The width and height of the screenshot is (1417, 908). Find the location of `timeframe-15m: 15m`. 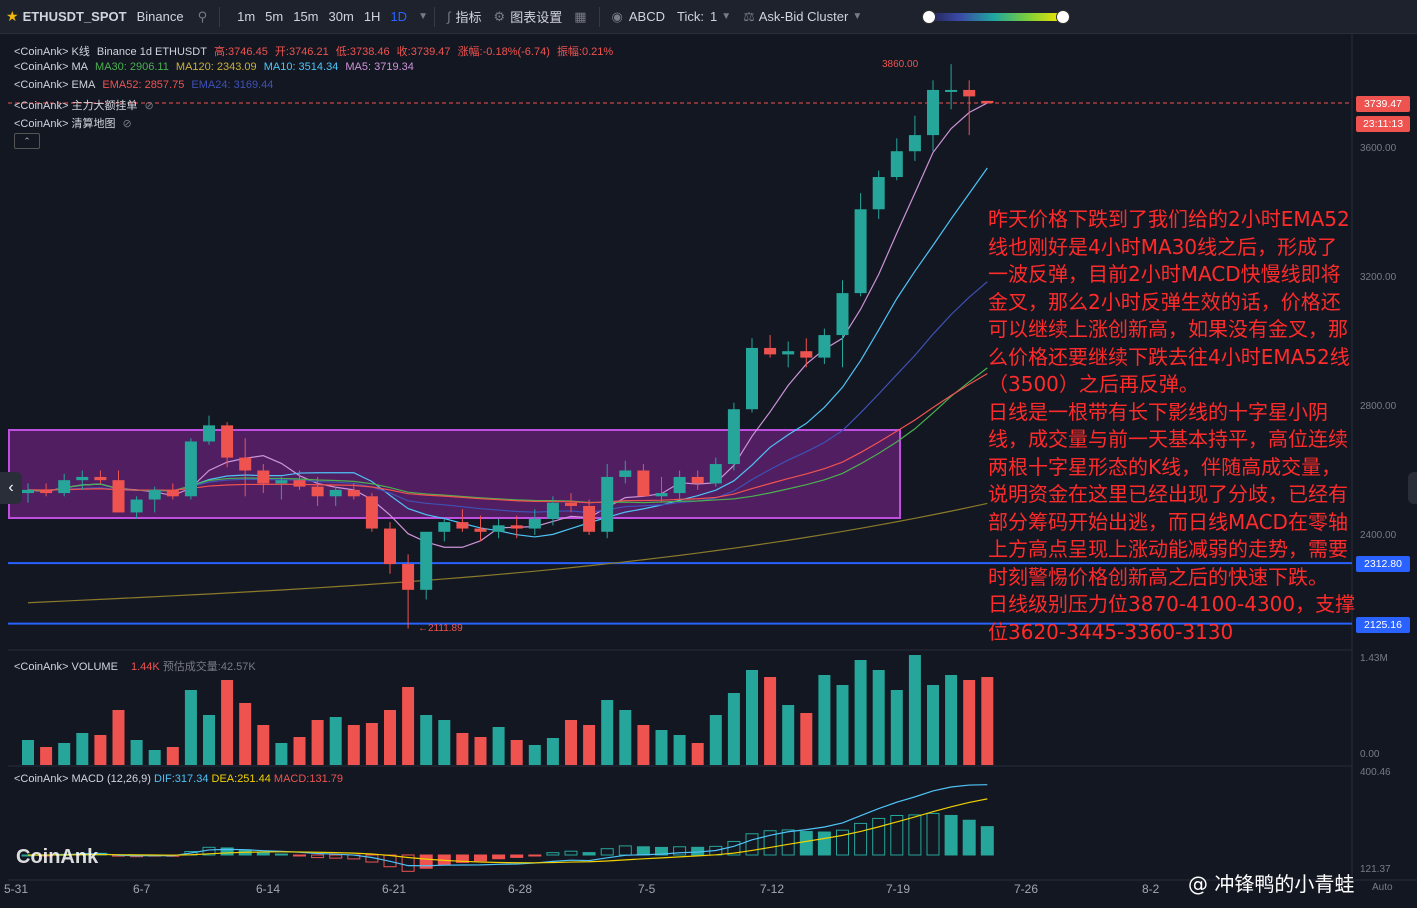

timeframe-15m: 15m is located at coordinates (305, 16).